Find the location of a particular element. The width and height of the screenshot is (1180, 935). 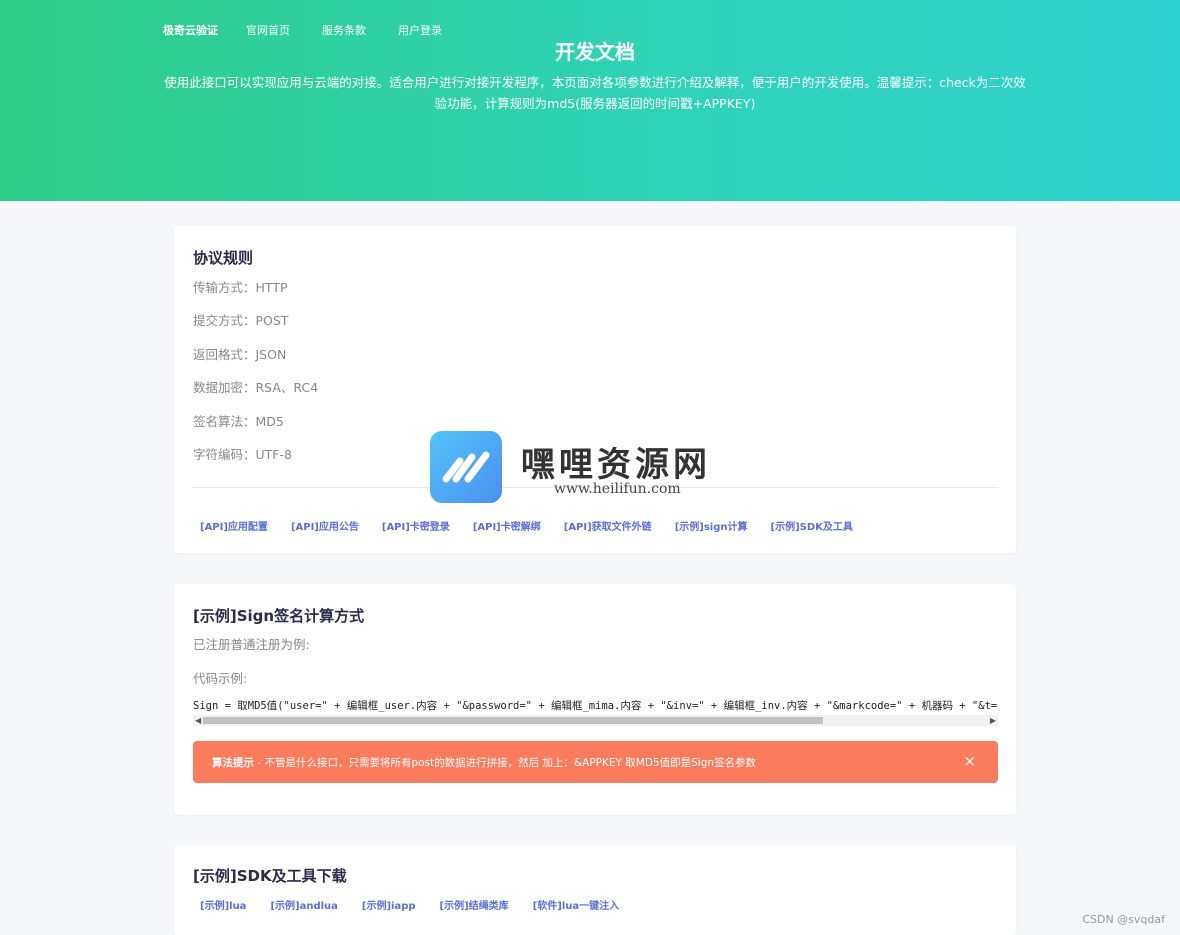

link-sign-example: [示例]sign计算 is located at coordinates (711, 525).